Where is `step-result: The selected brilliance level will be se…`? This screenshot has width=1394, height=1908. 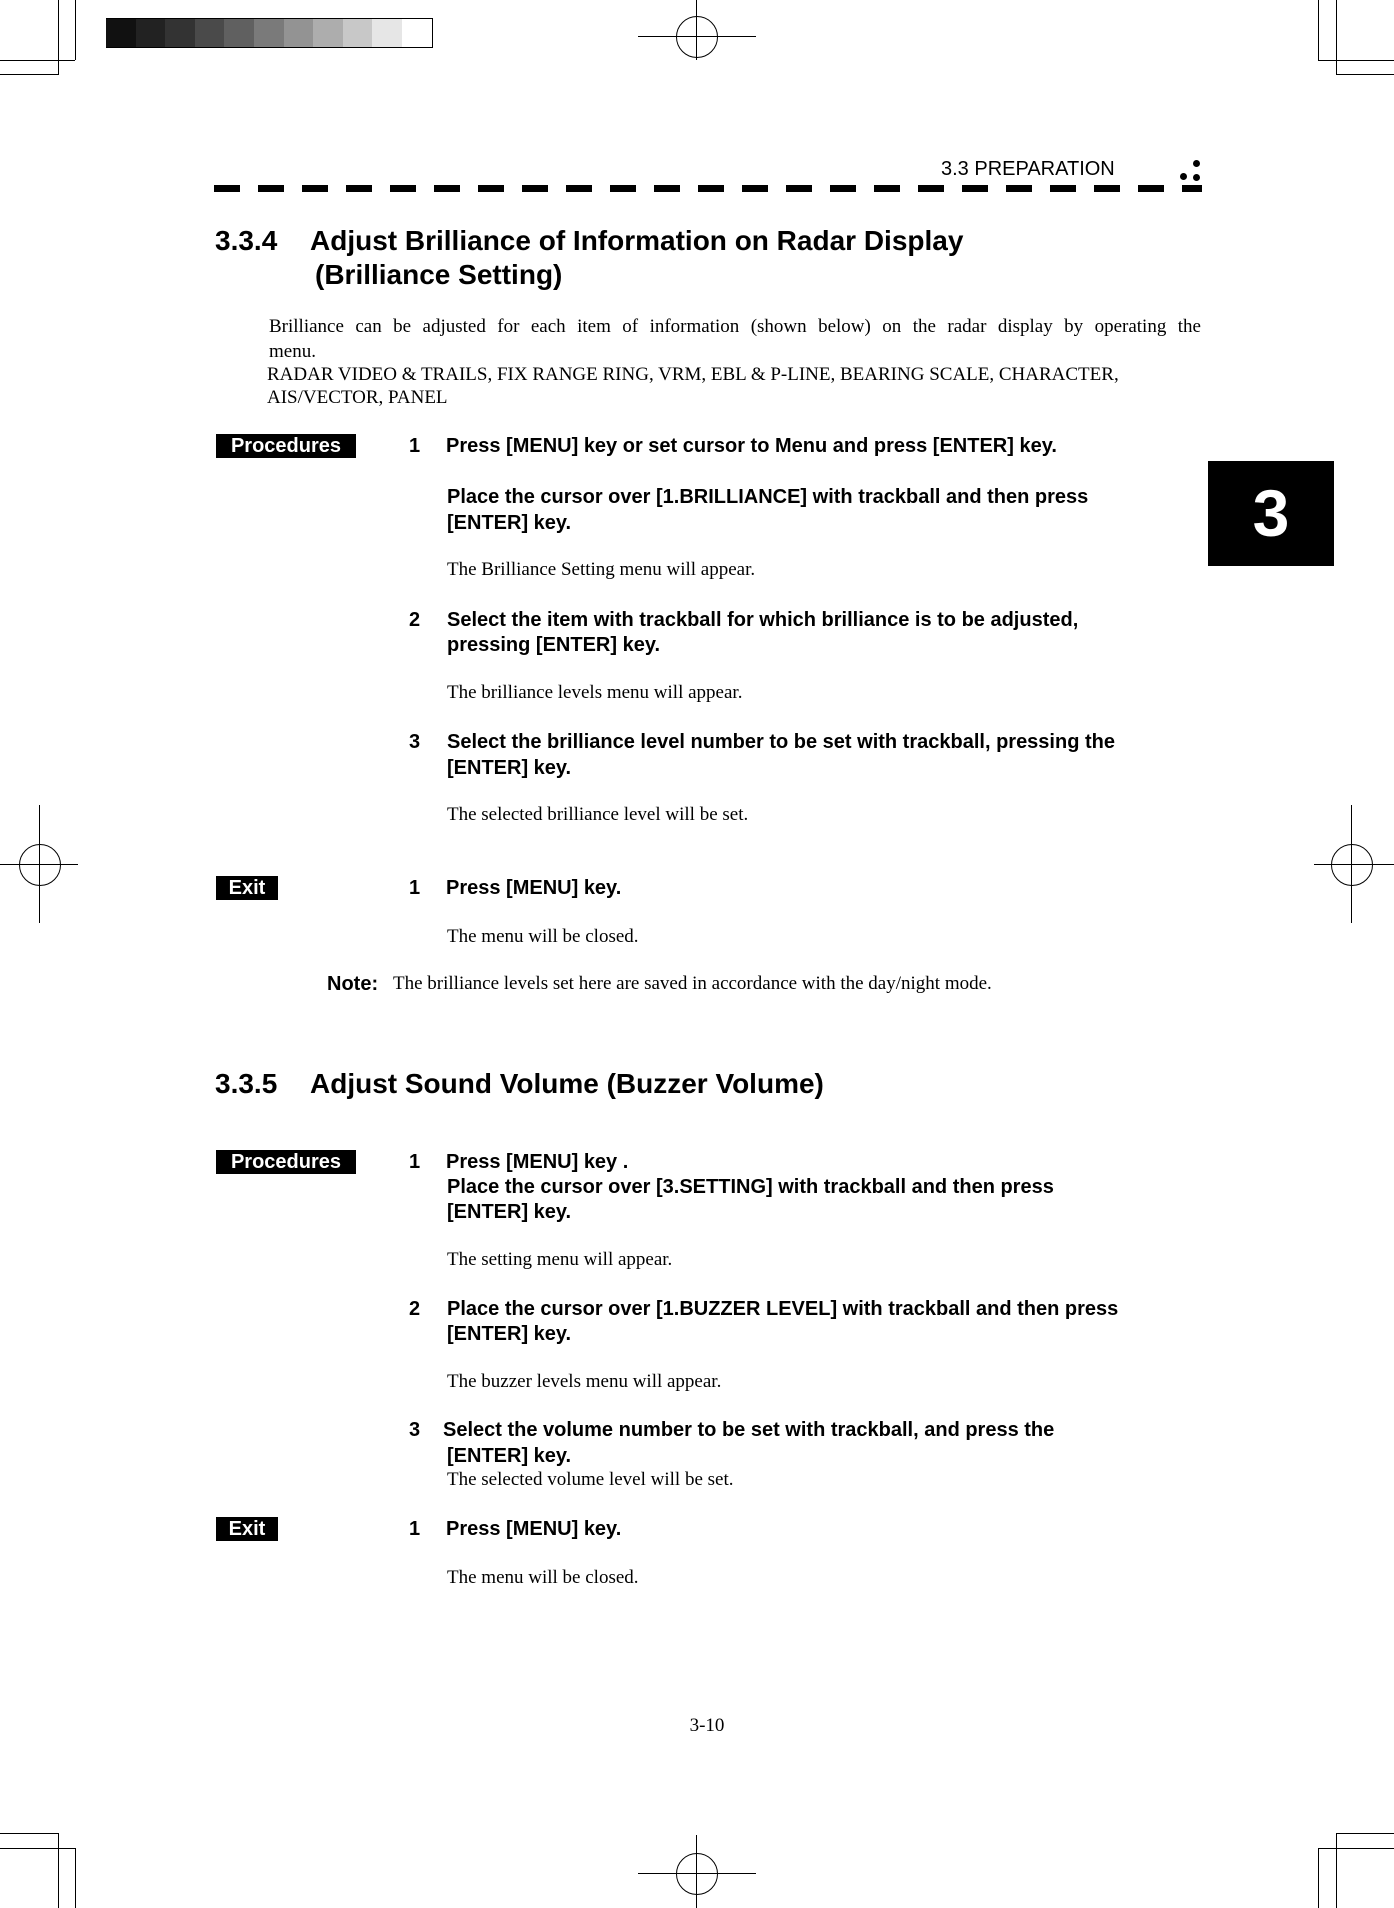
step-result: The selected brilliance level will be se… is located at coordinates (598, 814).